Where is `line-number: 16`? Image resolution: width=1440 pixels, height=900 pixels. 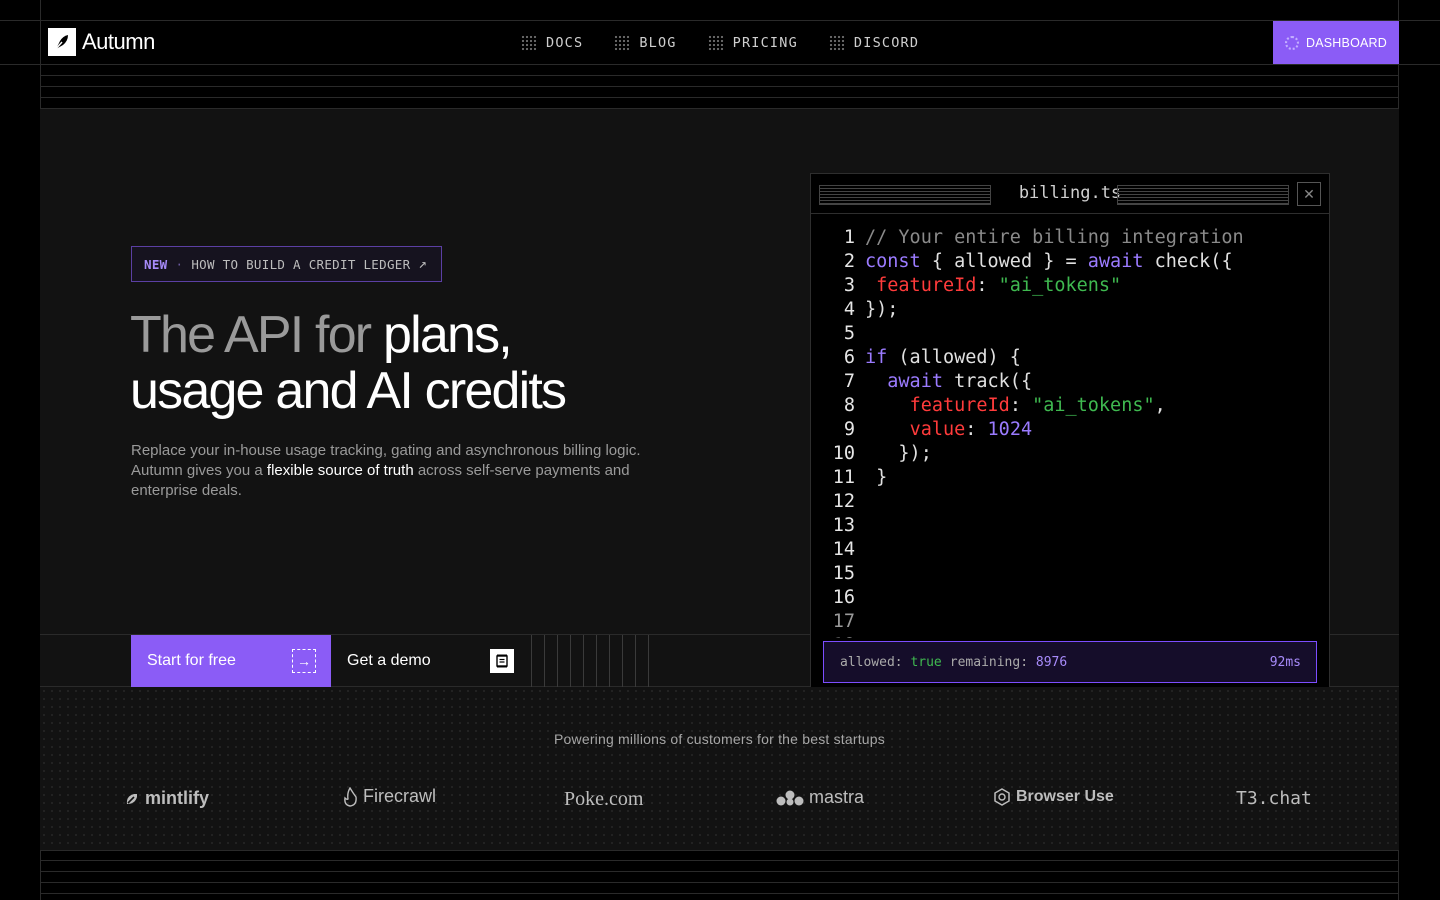 line-number: 16 is located at coordinates (843, 597).